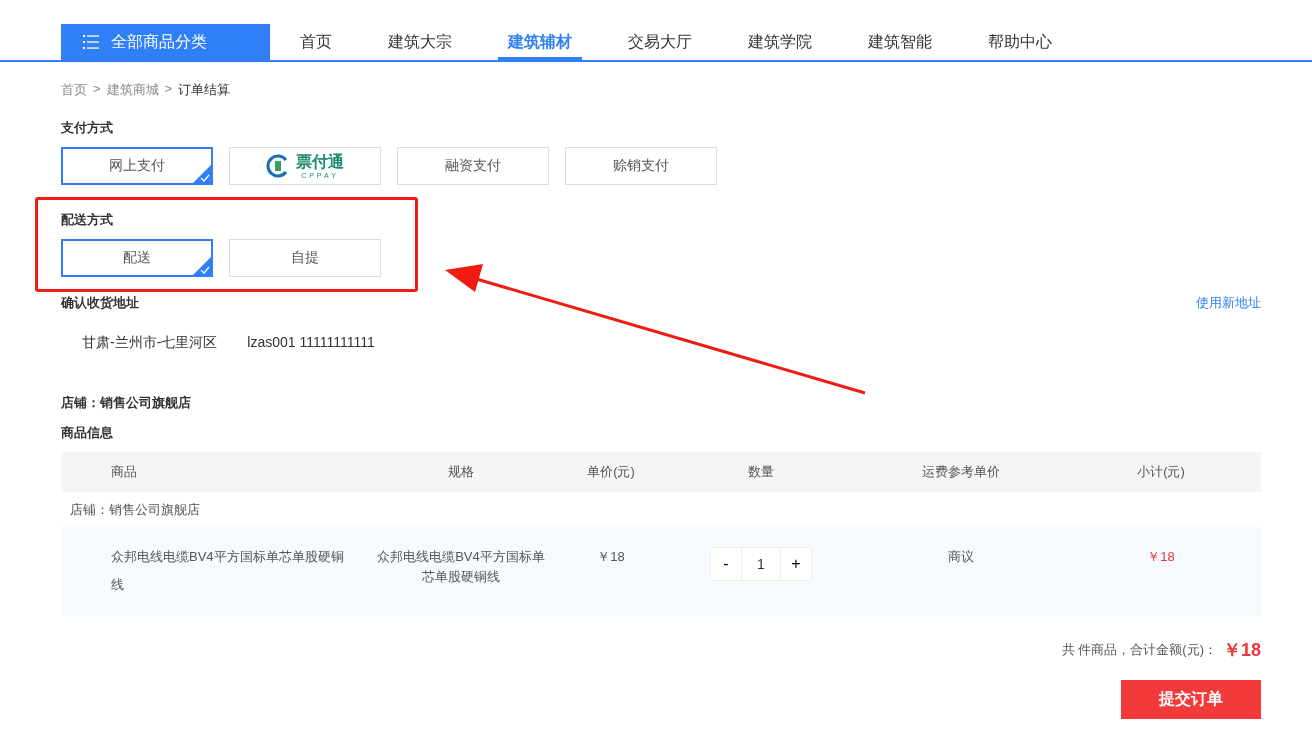  I want to click on quantity-field: 1, so click(761, 564).